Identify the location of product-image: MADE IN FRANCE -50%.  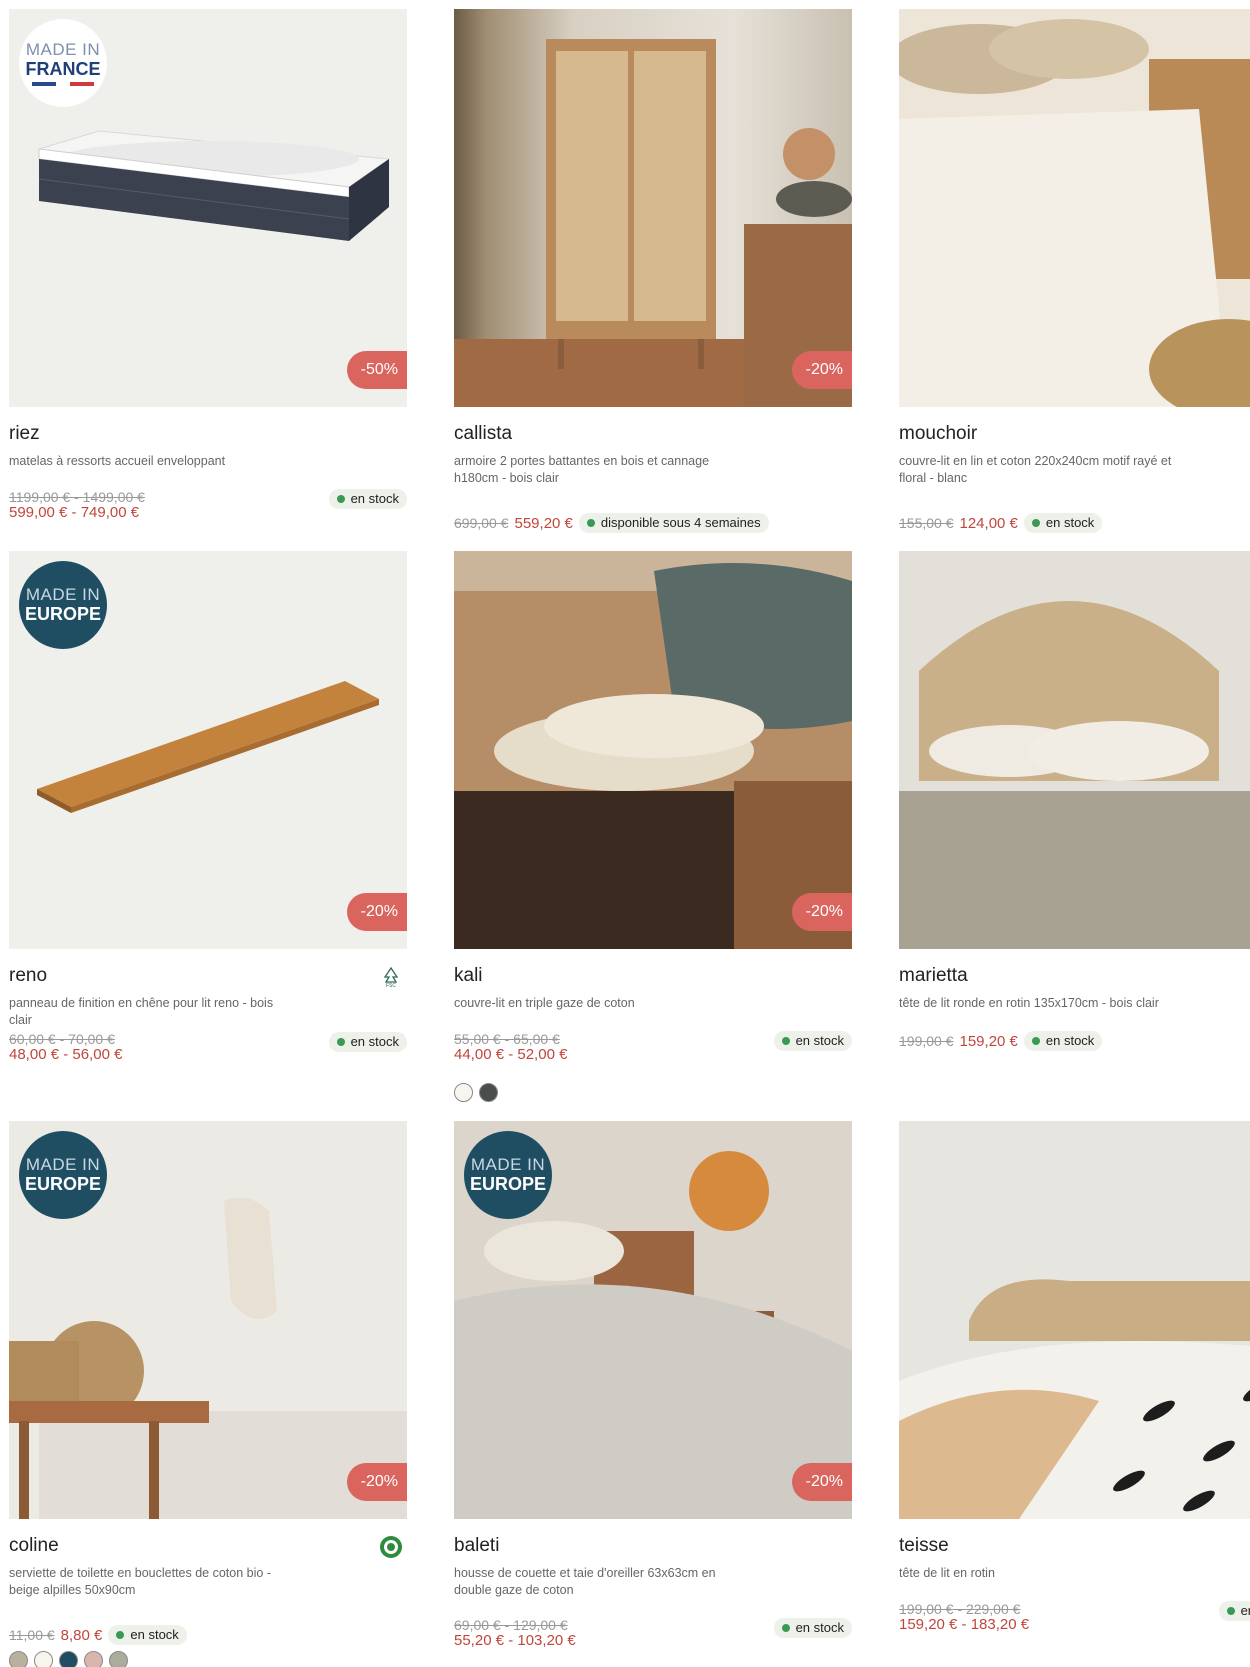
(208, 208).